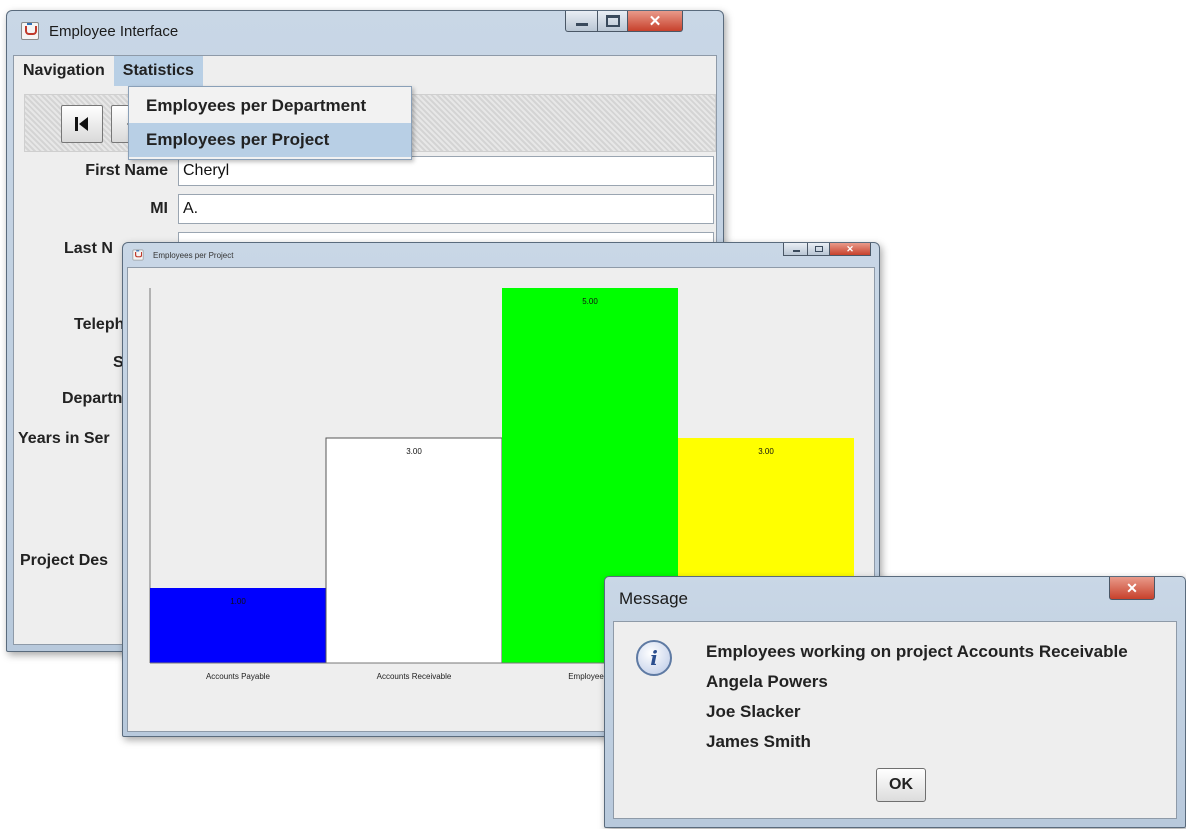 This screenshot has height=829, width=1186. I want to click on maximize-button, so click(613, 21).